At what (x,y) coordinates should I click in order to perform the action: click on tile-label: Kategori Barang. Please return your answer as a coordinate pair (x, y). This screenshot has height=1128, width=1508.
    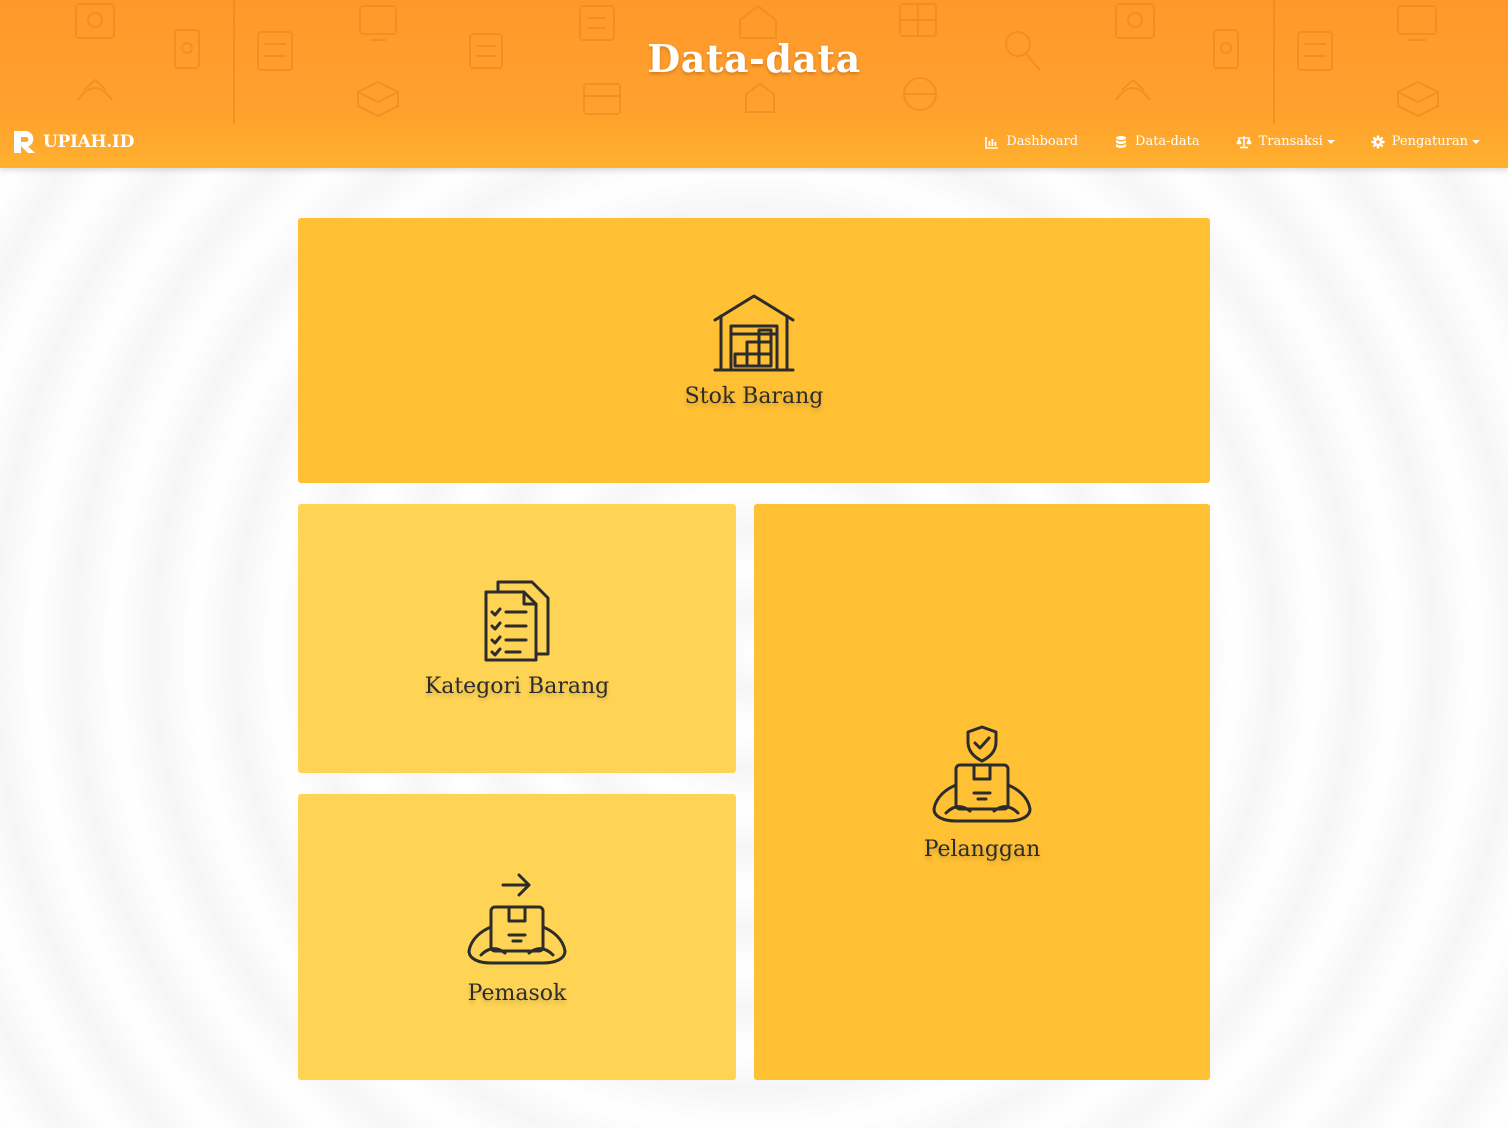
    Looking at the image, I should click on (517, 686).